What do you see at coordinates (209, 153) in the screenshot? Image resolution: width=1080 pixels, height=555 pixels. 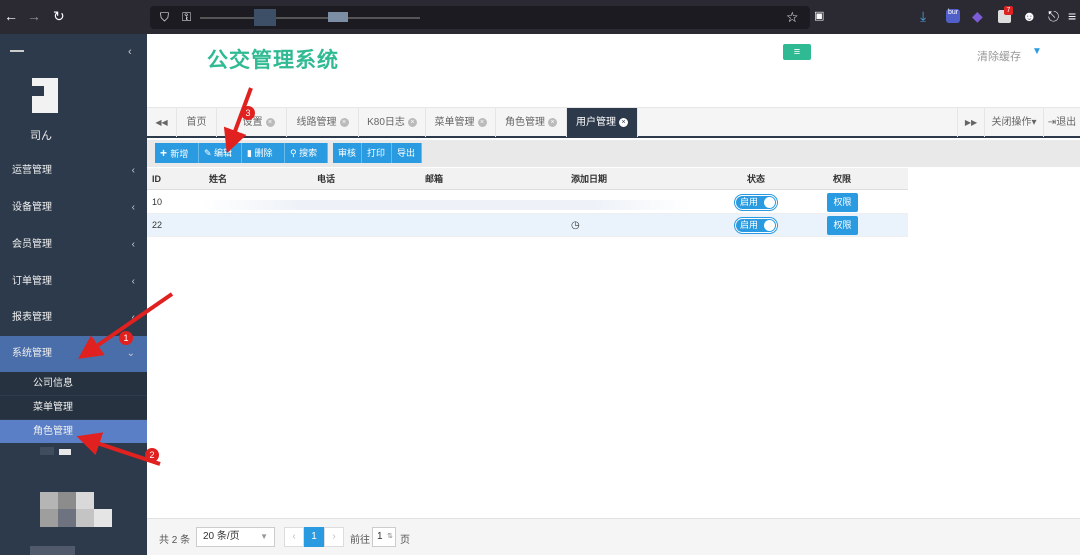 I see `pencil-icon: ✎` at bounding box center [209, 153].